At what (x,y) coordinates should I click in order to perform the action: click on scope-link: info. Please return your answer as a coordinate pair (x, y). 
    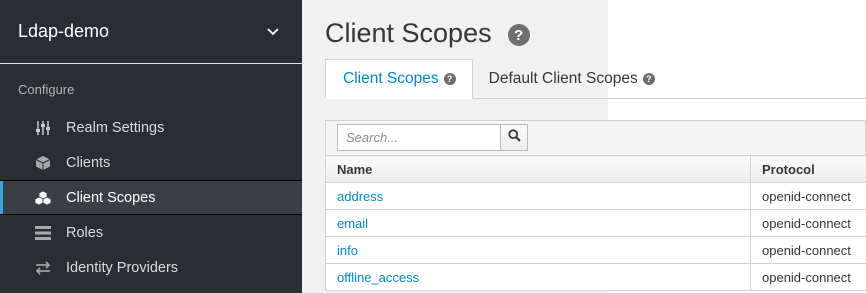
    Looking at the image, I should click on (347, 250).